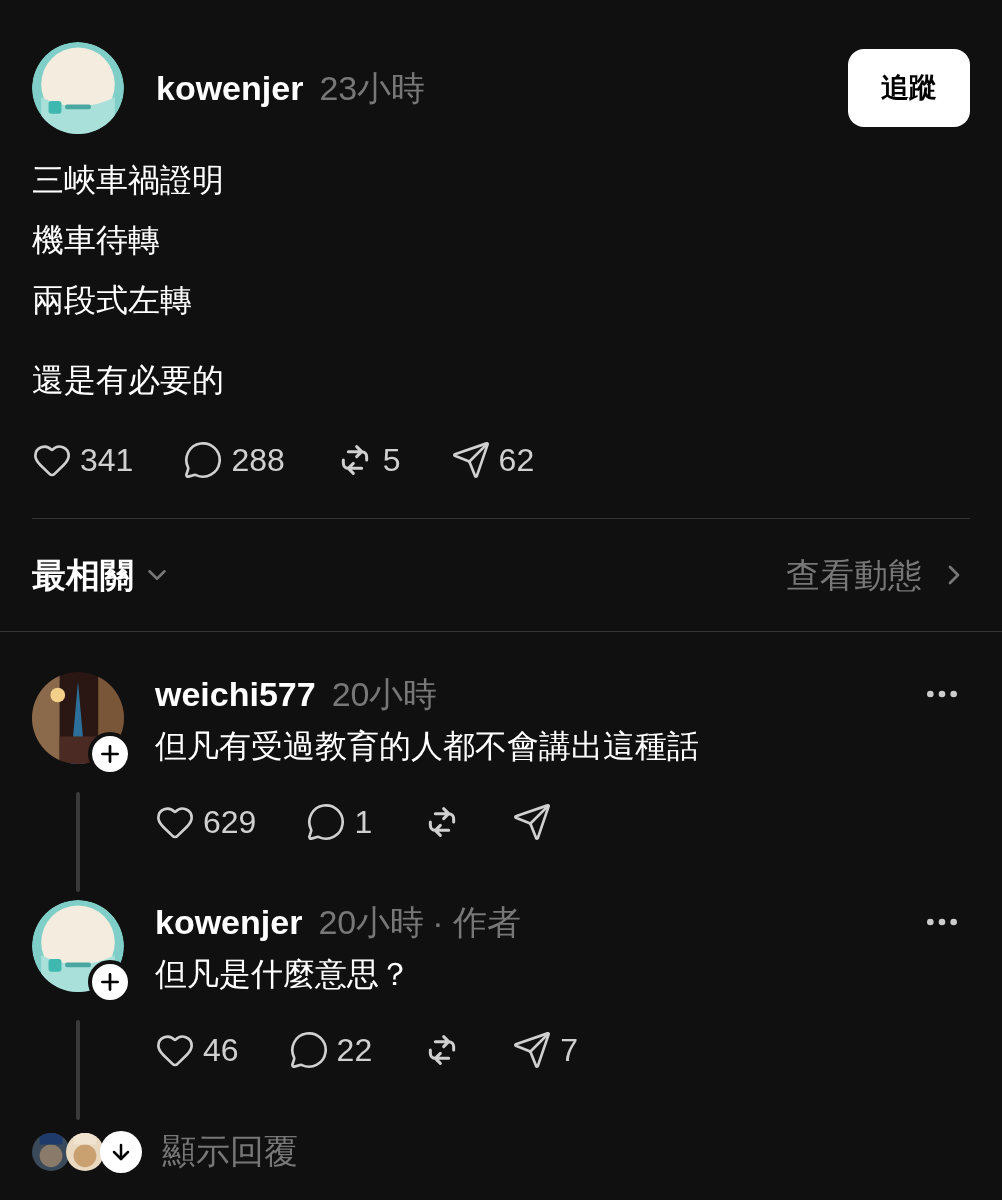 This screenshot has height=1200, width=1002. I want to click on username: weichi577, so click(235, 694).